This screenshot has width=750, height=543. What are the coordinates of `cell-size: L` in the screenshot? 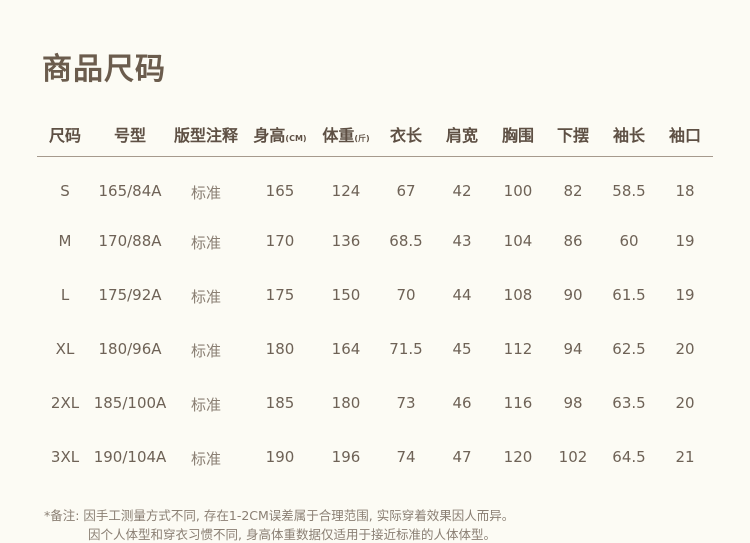 It's located at (65, 295).